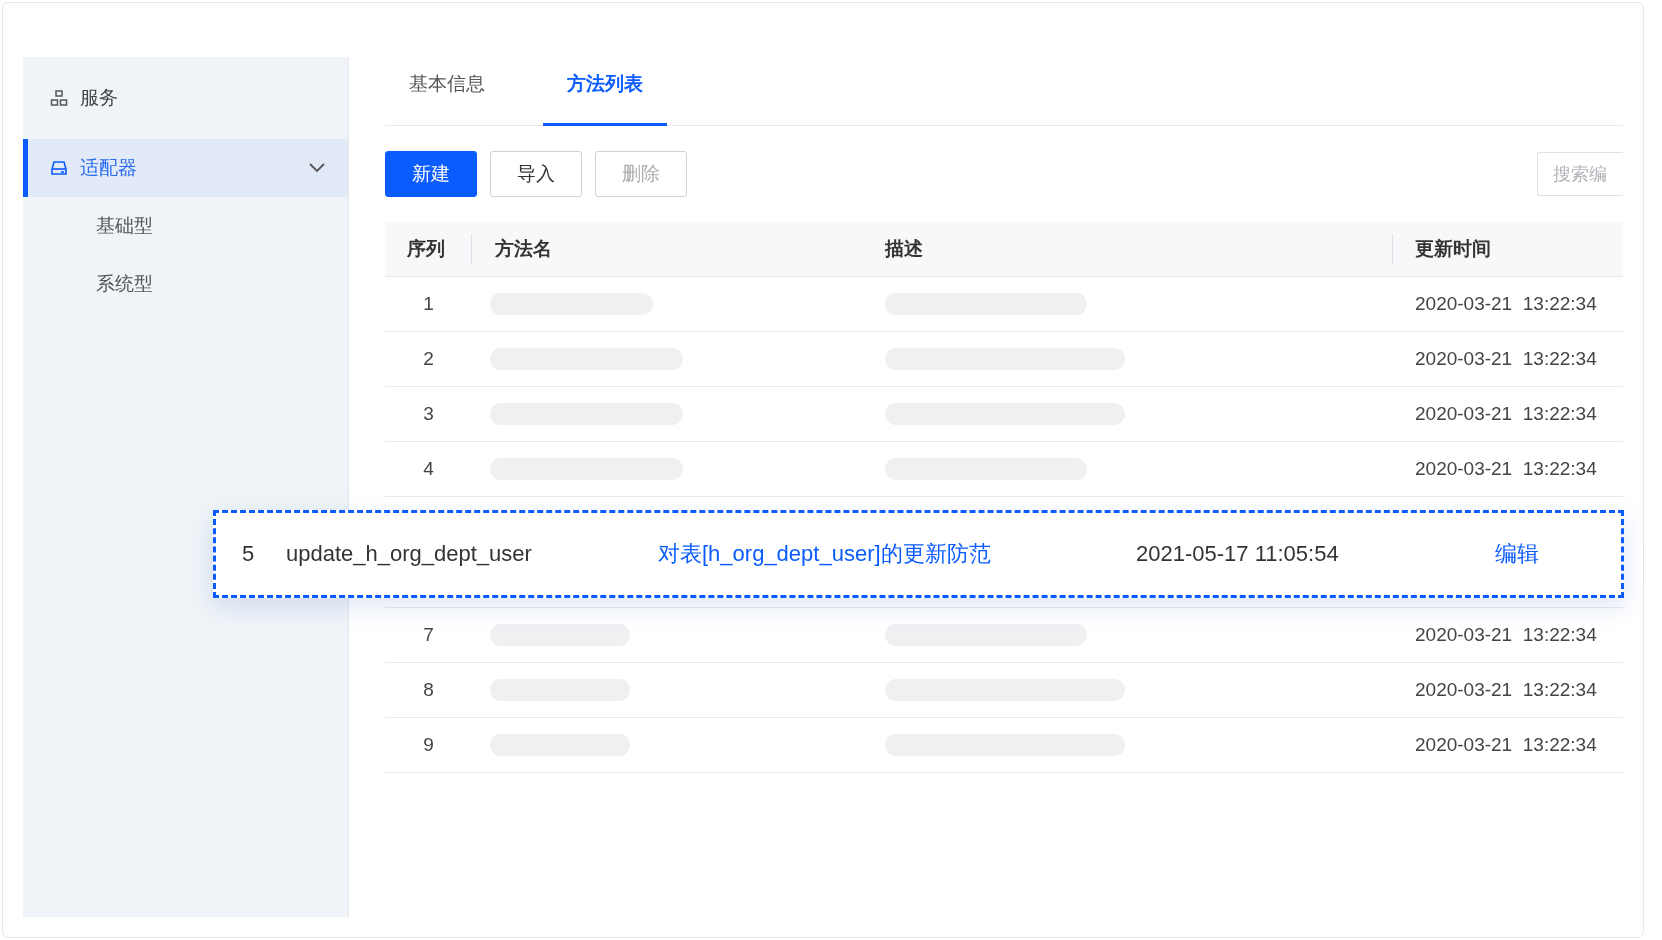 This screenshot has width=1662, height=940. I want to click on sidebar-subitem: 系统型, so click(185, 284).